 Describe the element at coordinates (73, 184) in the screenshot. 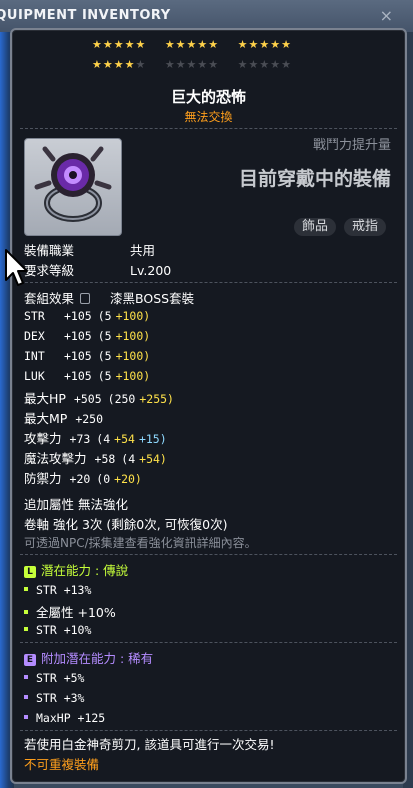

I see `ring-icon` at that location.